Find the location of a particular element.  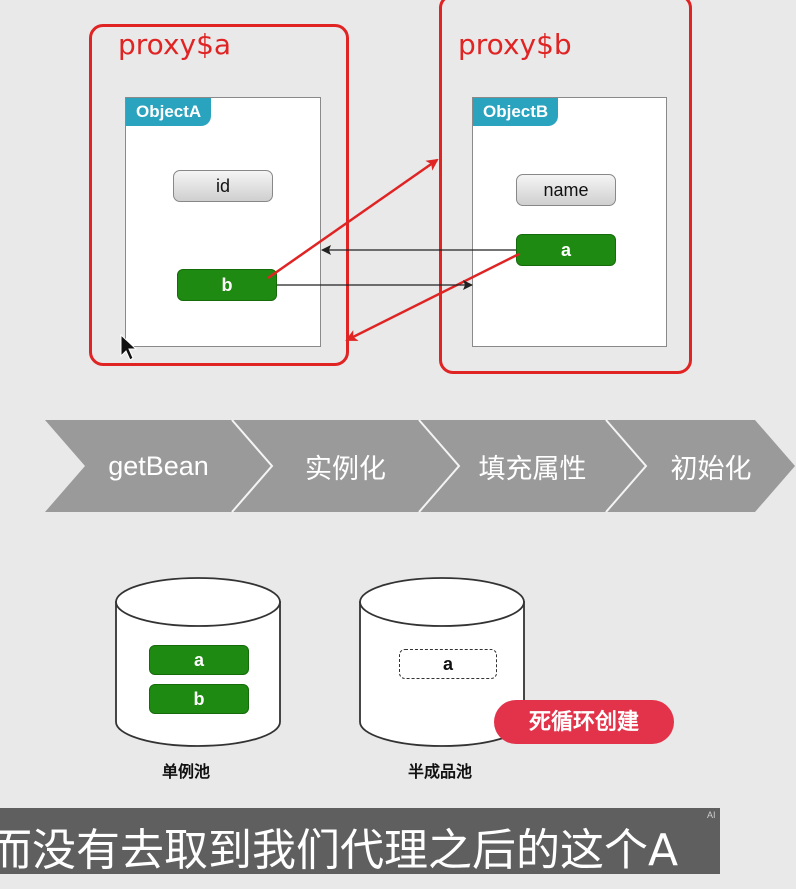

flow-step-instantiate: 实例化 is located at coordinates (345, 468).